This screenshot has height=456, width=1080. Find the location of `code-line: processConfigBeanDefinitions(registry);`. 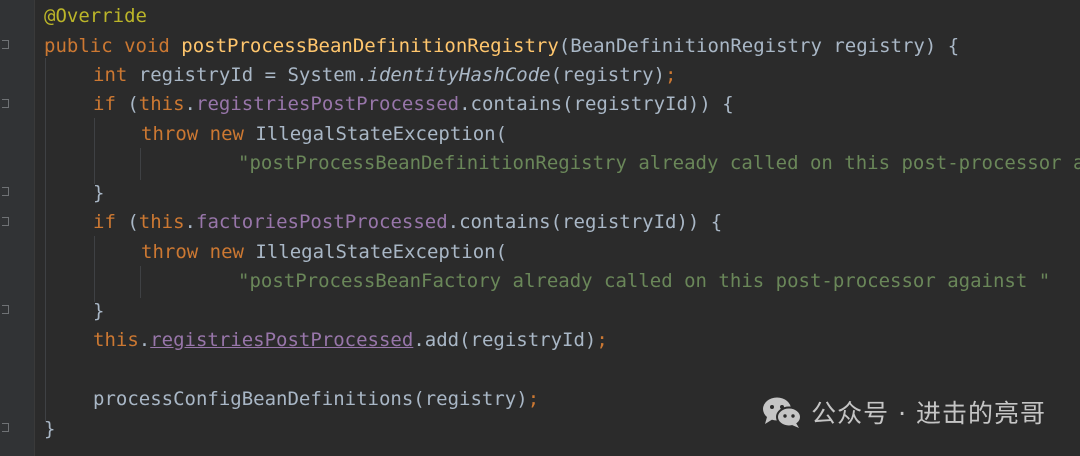

code-line: processConfigBeanDefinitions(registry); is located at coordinates (316, 399).